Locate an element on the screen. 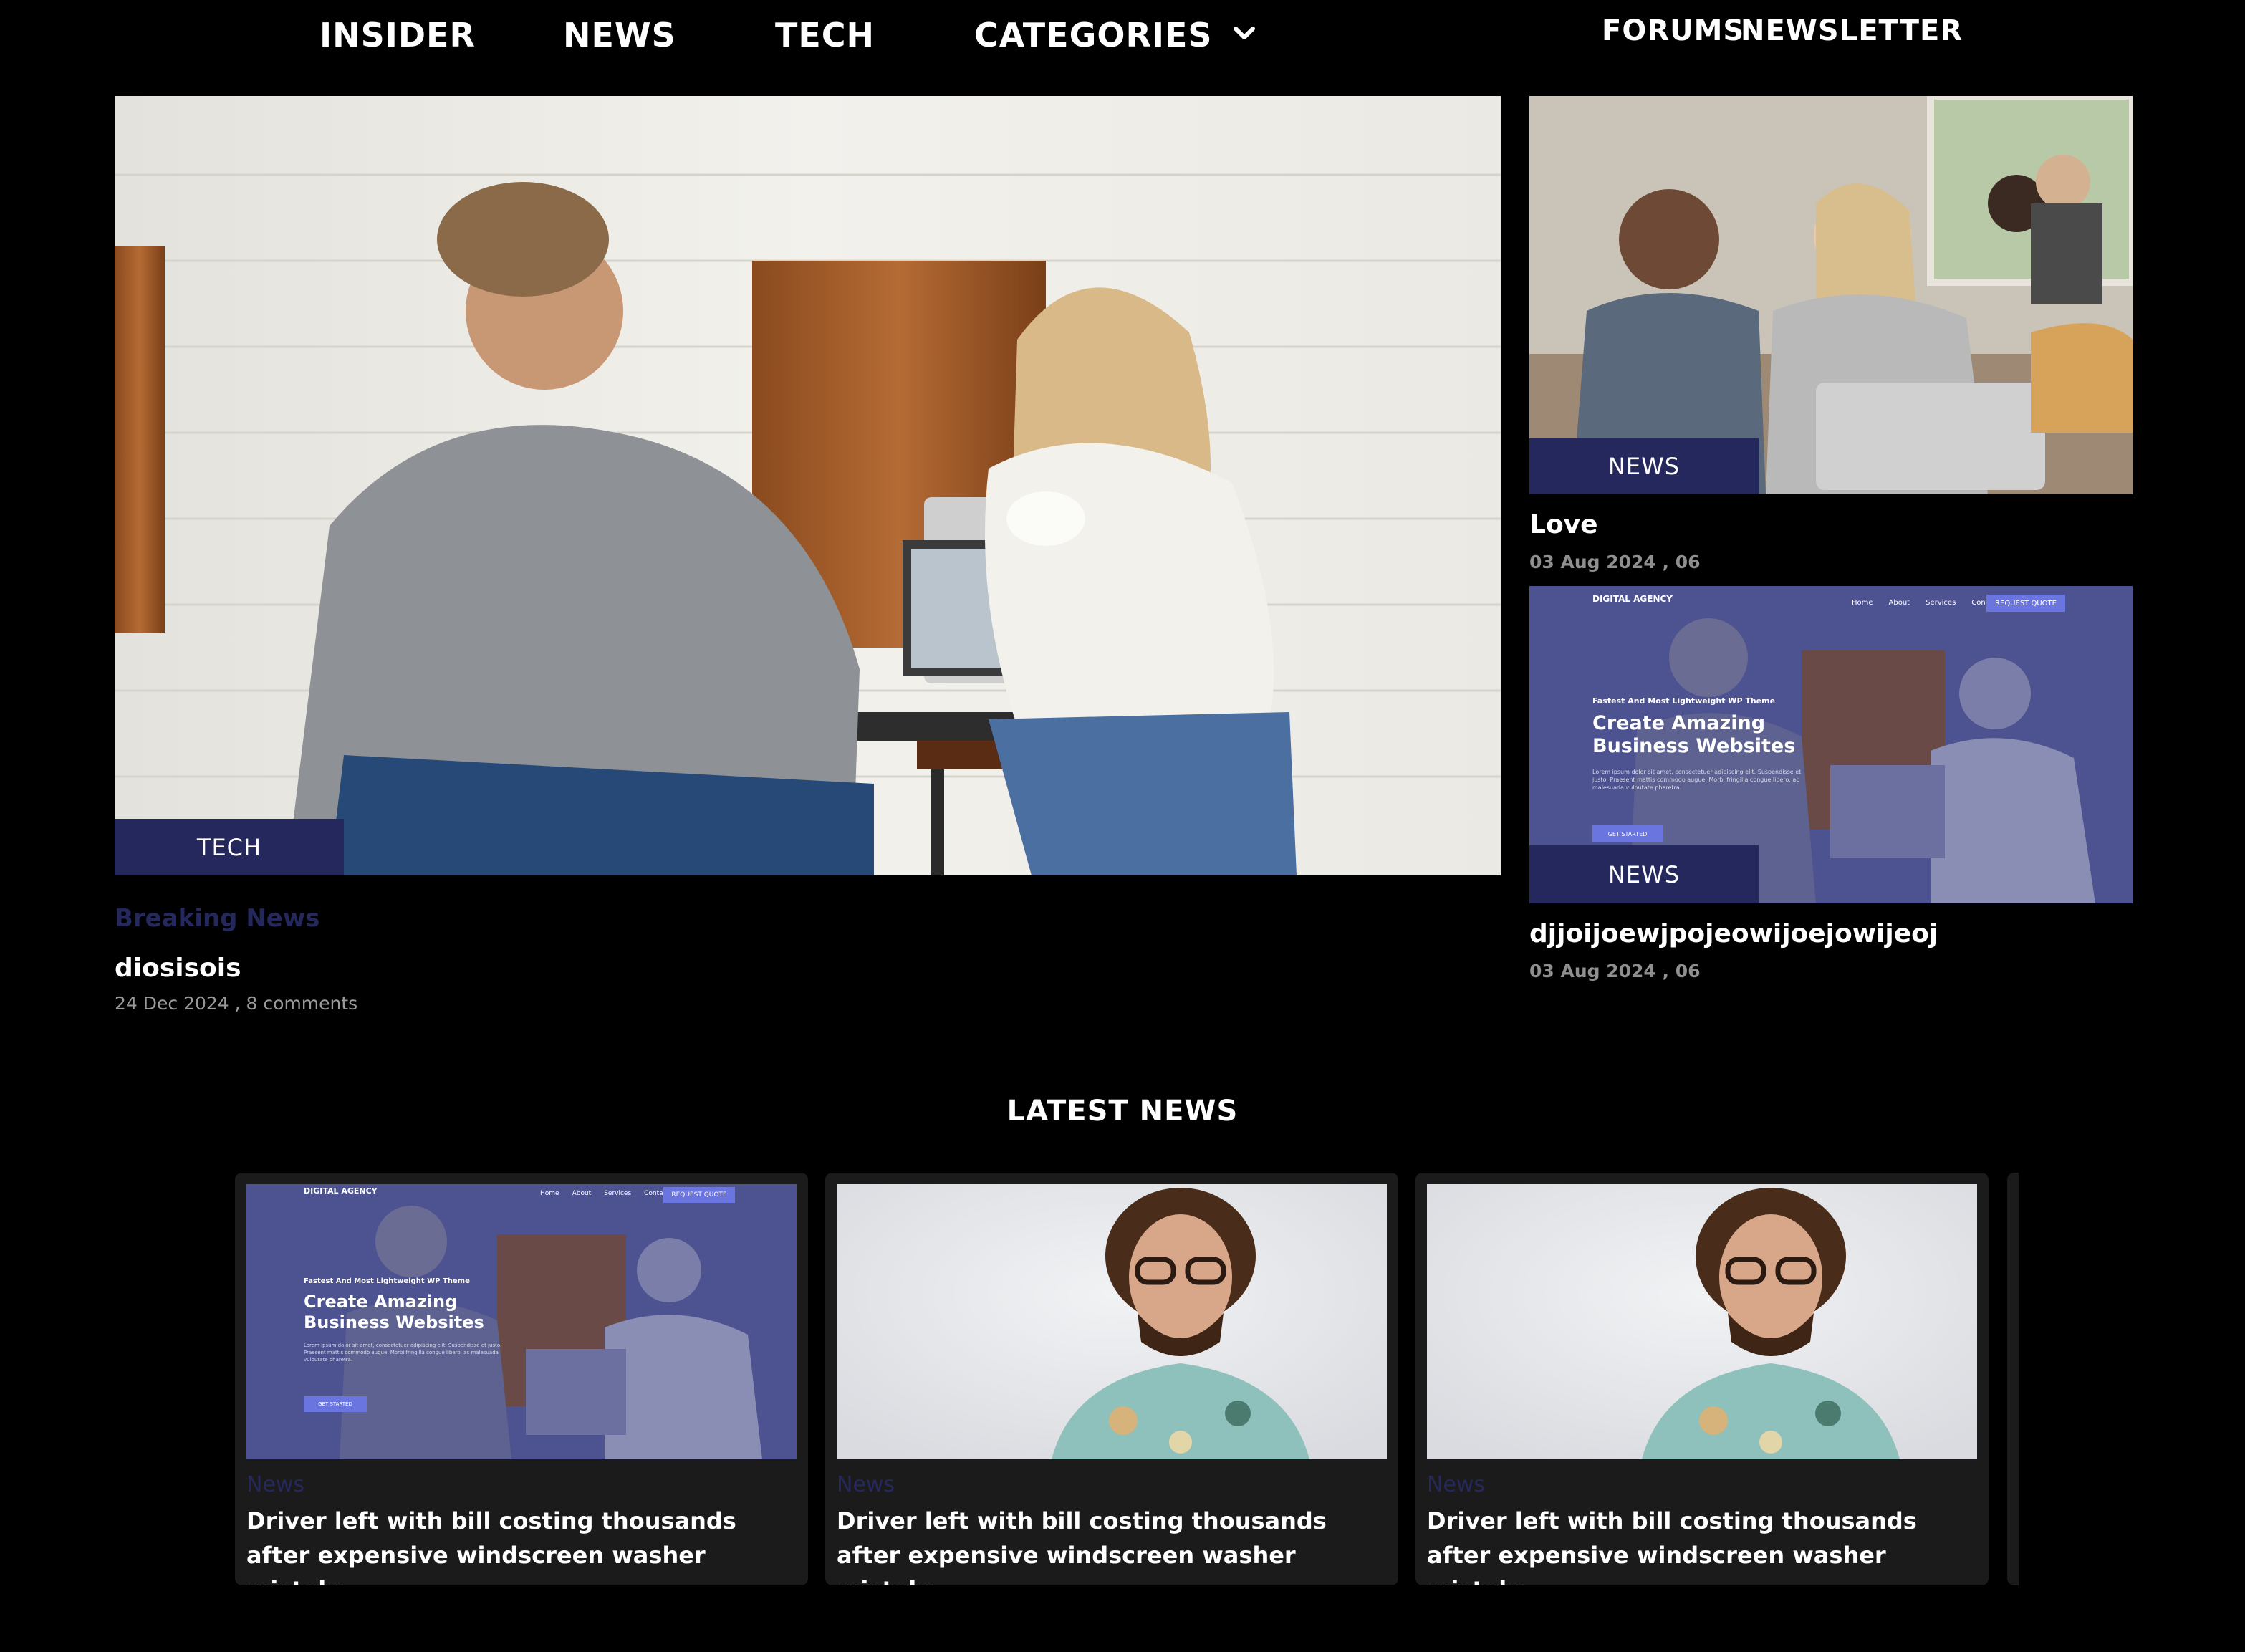 The width and height of the screenshot is (2245, 1652). nav-newsletter: NEWSLETTER is located at coordinates (1852, 31).